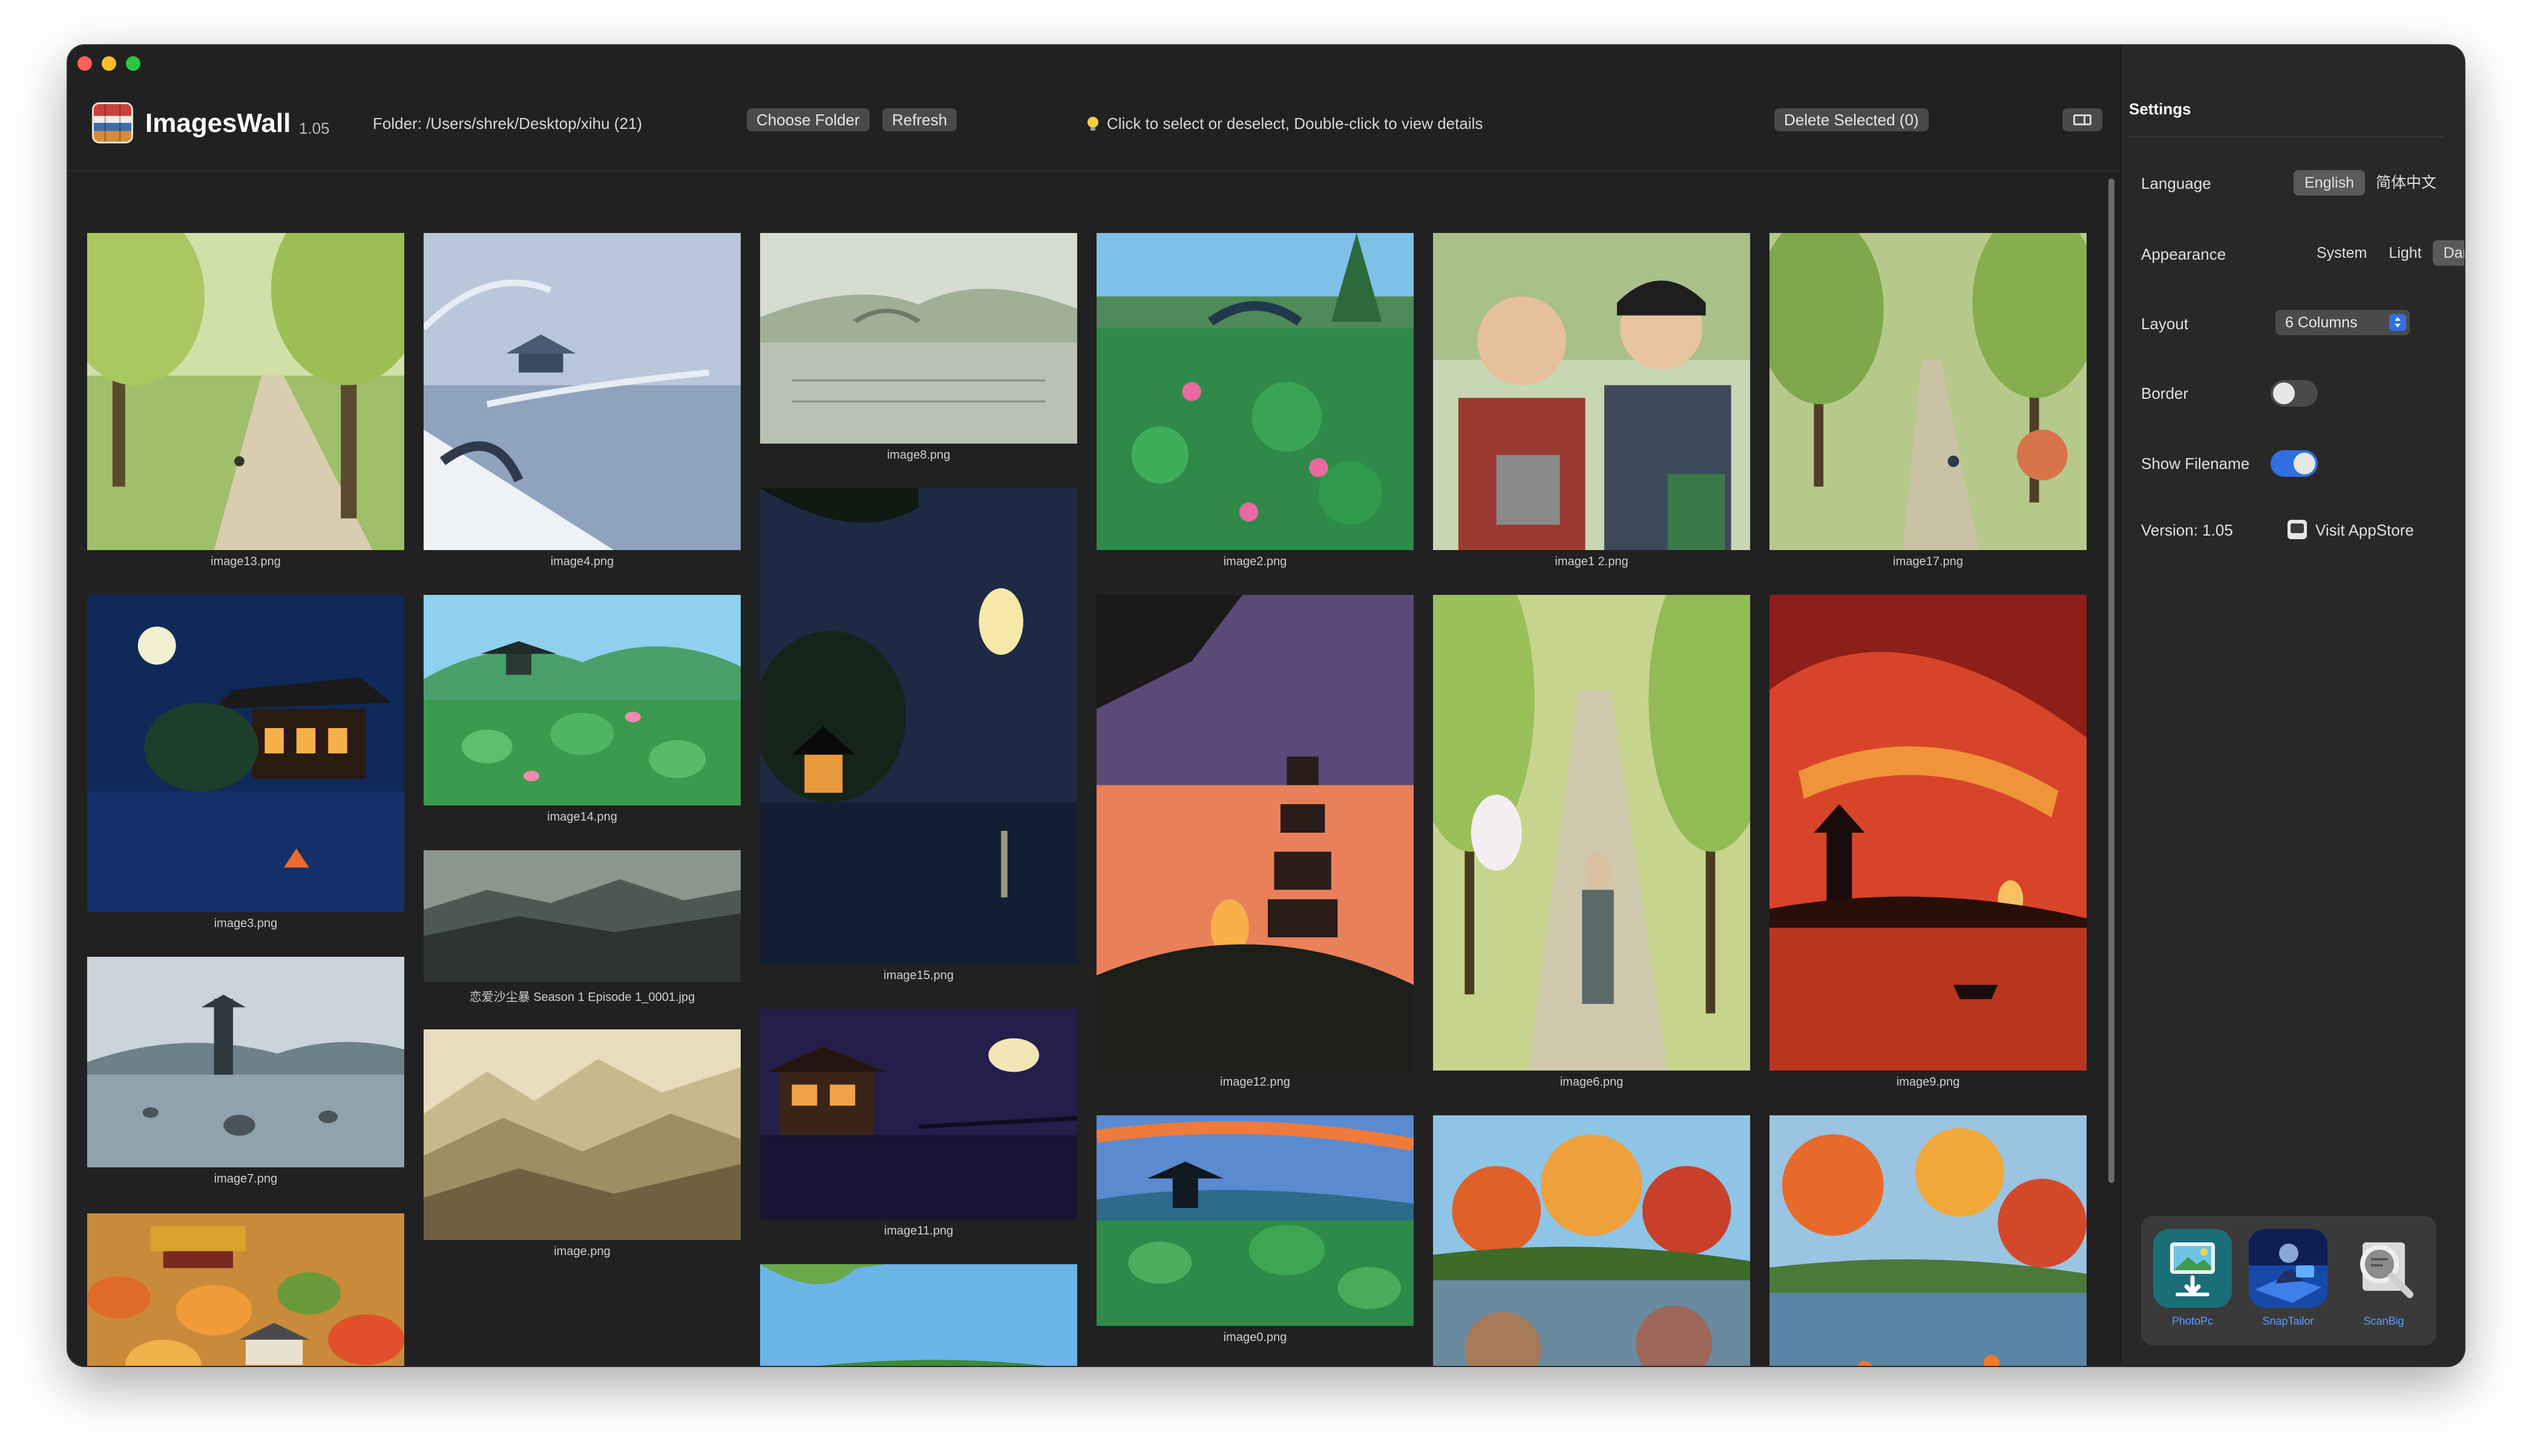  Describe the element at coordinates (2187, 530) in the screenshot. I see `version-label: Version: 1.05` at that location.